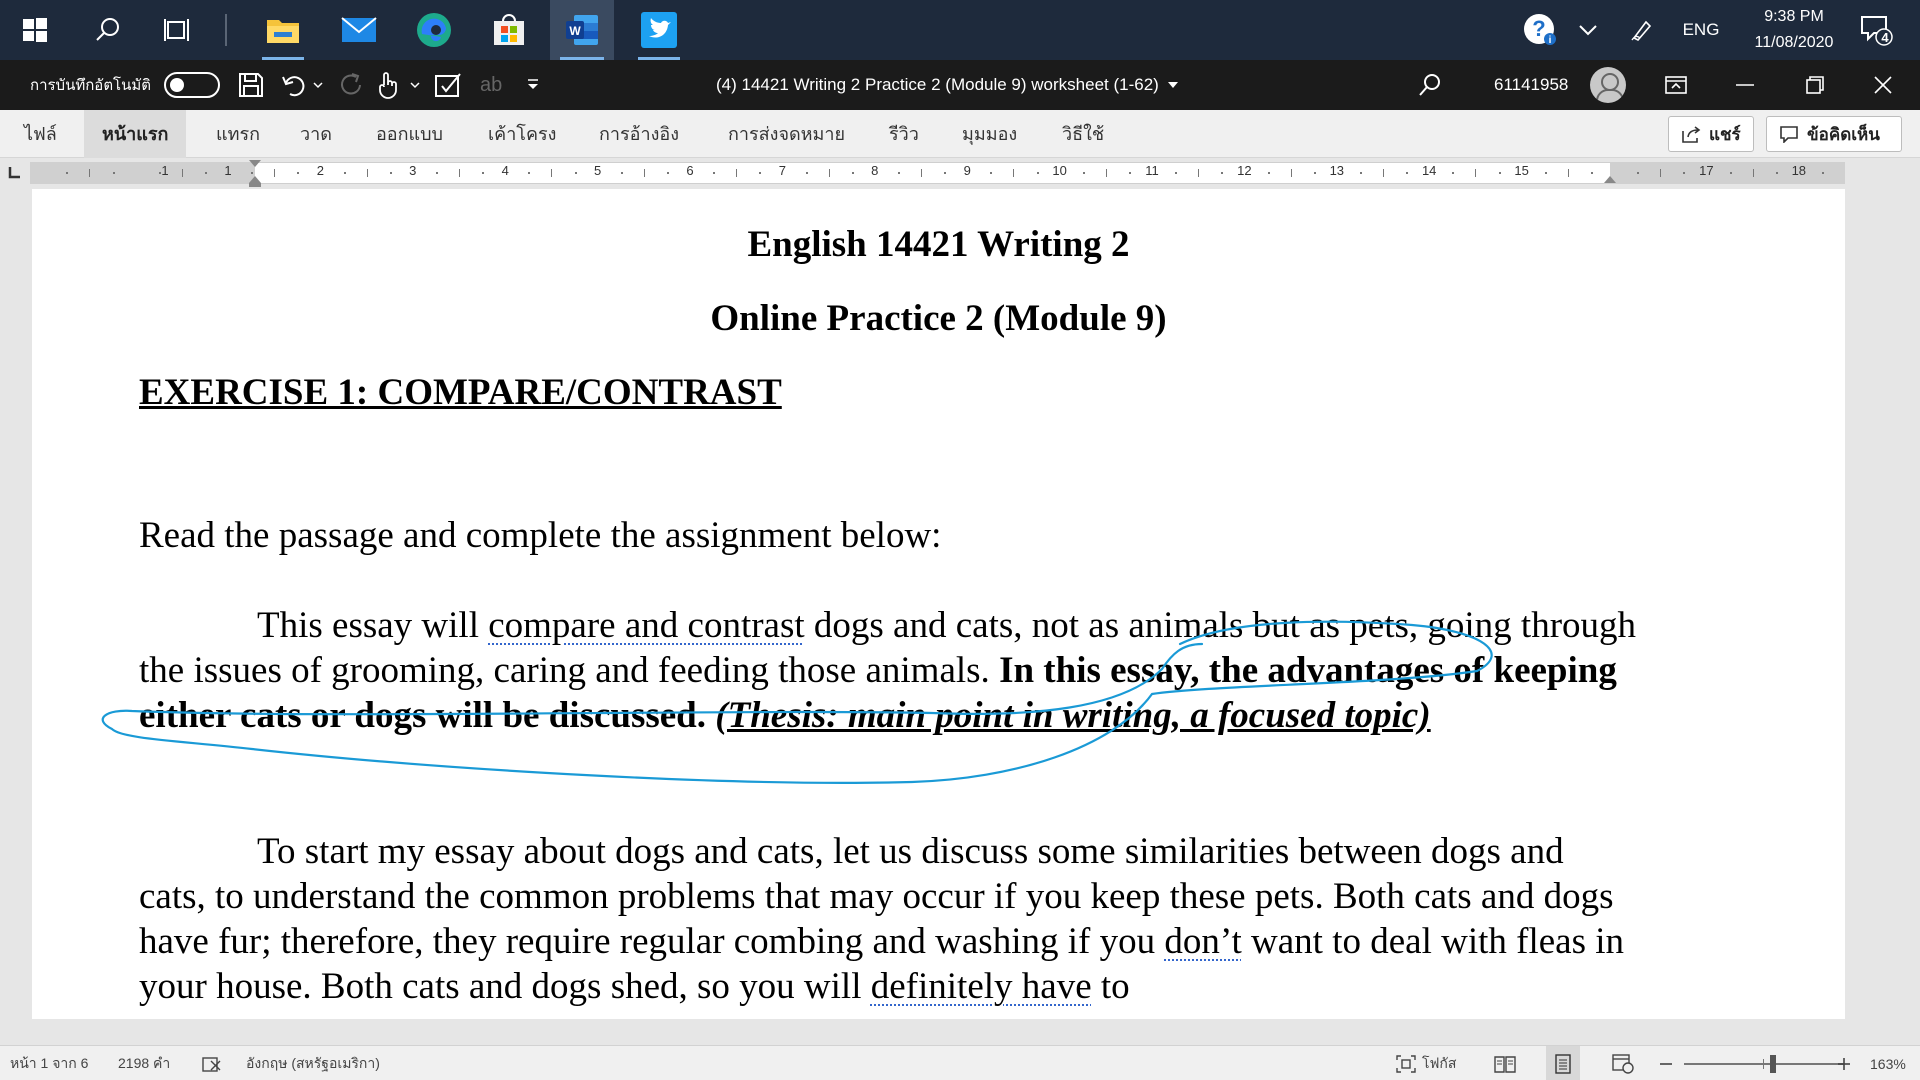 Image resolution: width=1920 pixels, height=1080 pixels. What do you see at coordinates (960, 30) in the screenshot?
I see `taskbar: W ? i ENG 9:38 PM 11/08/2020 4` at bounding box center [960, 30].